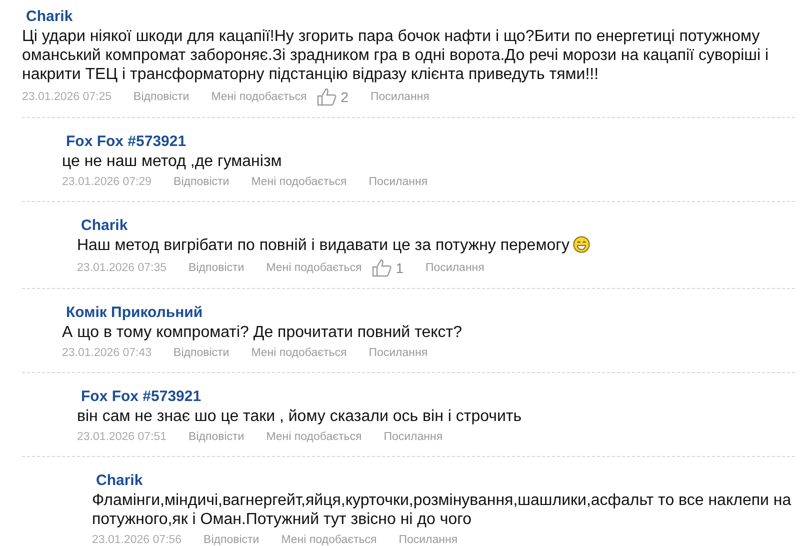  Describe the element at coordinates (122, 437) in the screenshot. I see `comment-date: 23.01.2026 07:51` at that location.